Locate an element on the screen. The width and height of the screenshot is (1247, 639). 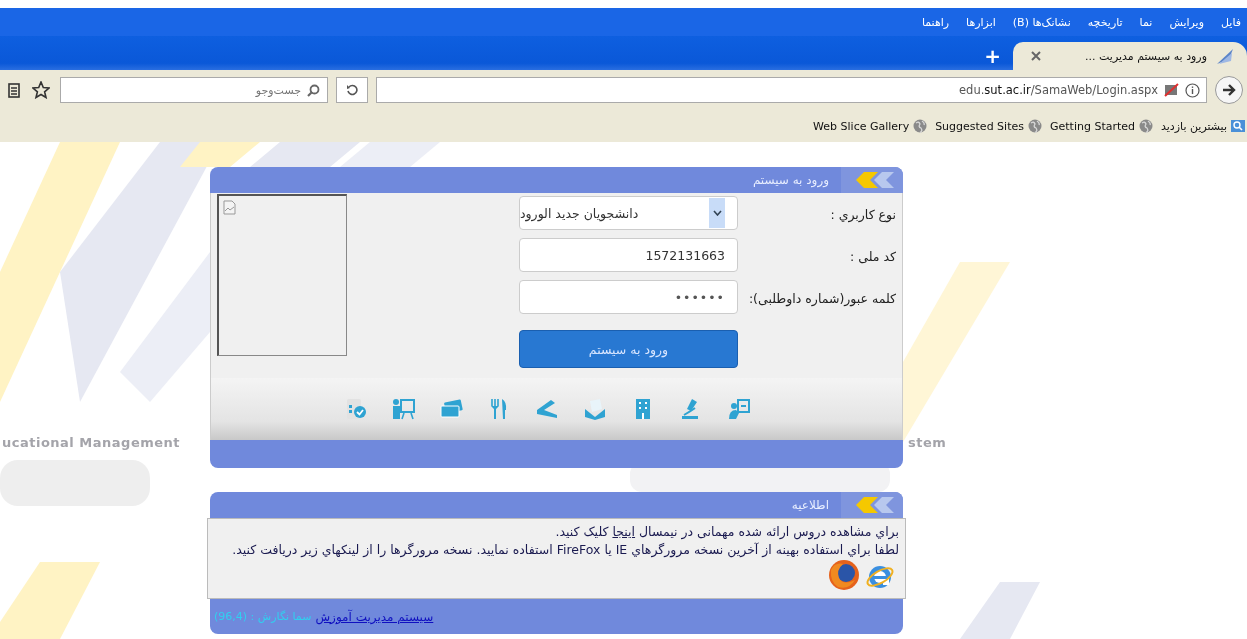
menu-item: ابزارها is located at coordinates (981, 22).